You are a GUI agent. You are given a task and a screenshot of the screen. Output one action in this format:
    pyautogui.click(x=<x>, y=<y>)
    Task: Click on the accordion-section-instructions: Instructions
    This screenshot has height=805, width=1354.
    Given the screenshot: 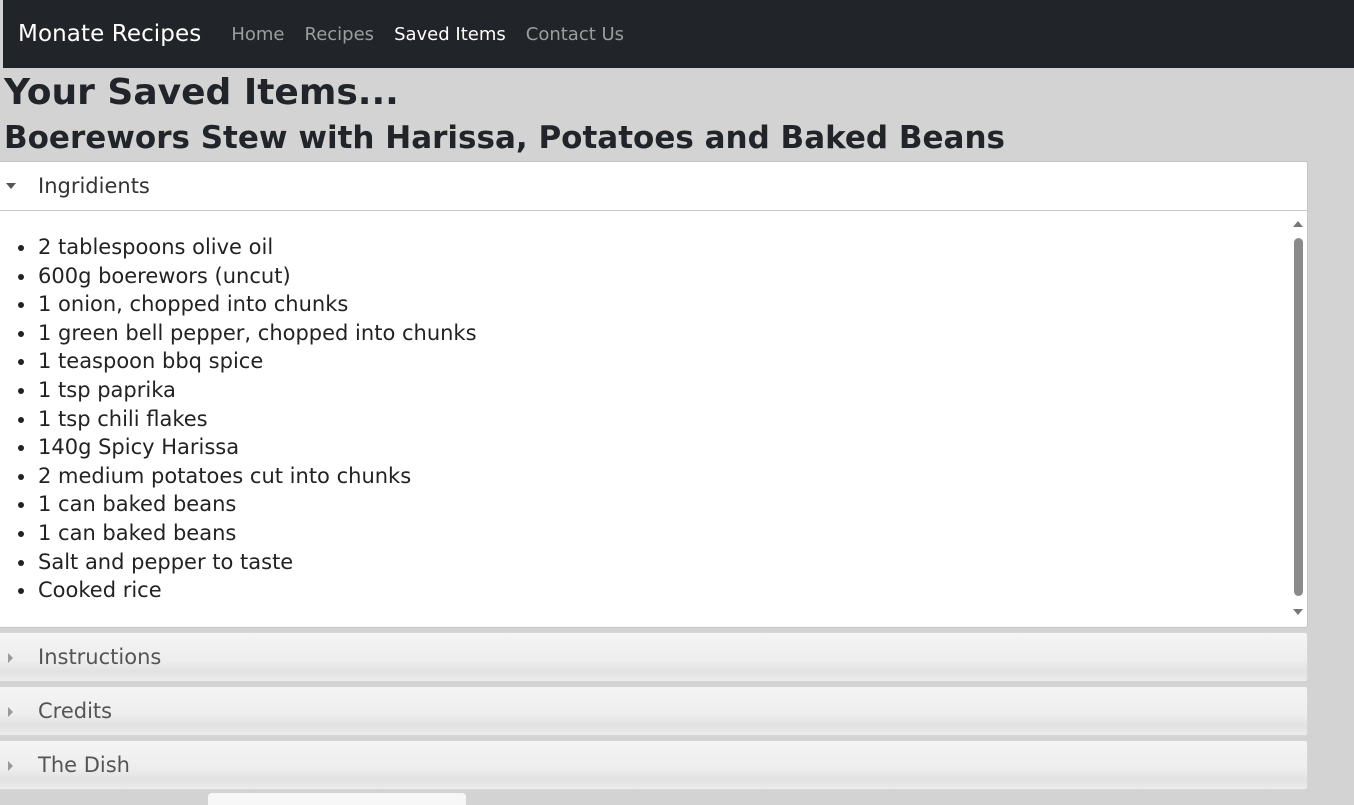 What is the action you would take?
    pyautogui.click(x=654, y=657)
    